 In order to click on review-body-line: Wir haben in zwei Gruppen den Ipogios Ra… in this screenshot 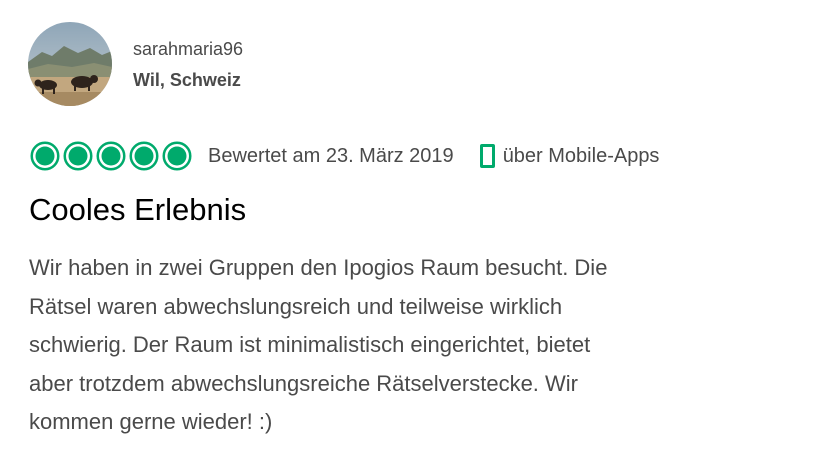, I will do `click(318, 267)`.